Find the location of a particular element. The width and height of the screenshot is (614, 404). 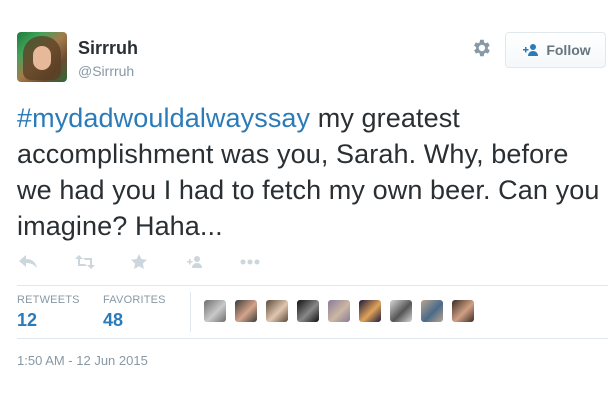

reply-icon is located at coordinates (28, 261).